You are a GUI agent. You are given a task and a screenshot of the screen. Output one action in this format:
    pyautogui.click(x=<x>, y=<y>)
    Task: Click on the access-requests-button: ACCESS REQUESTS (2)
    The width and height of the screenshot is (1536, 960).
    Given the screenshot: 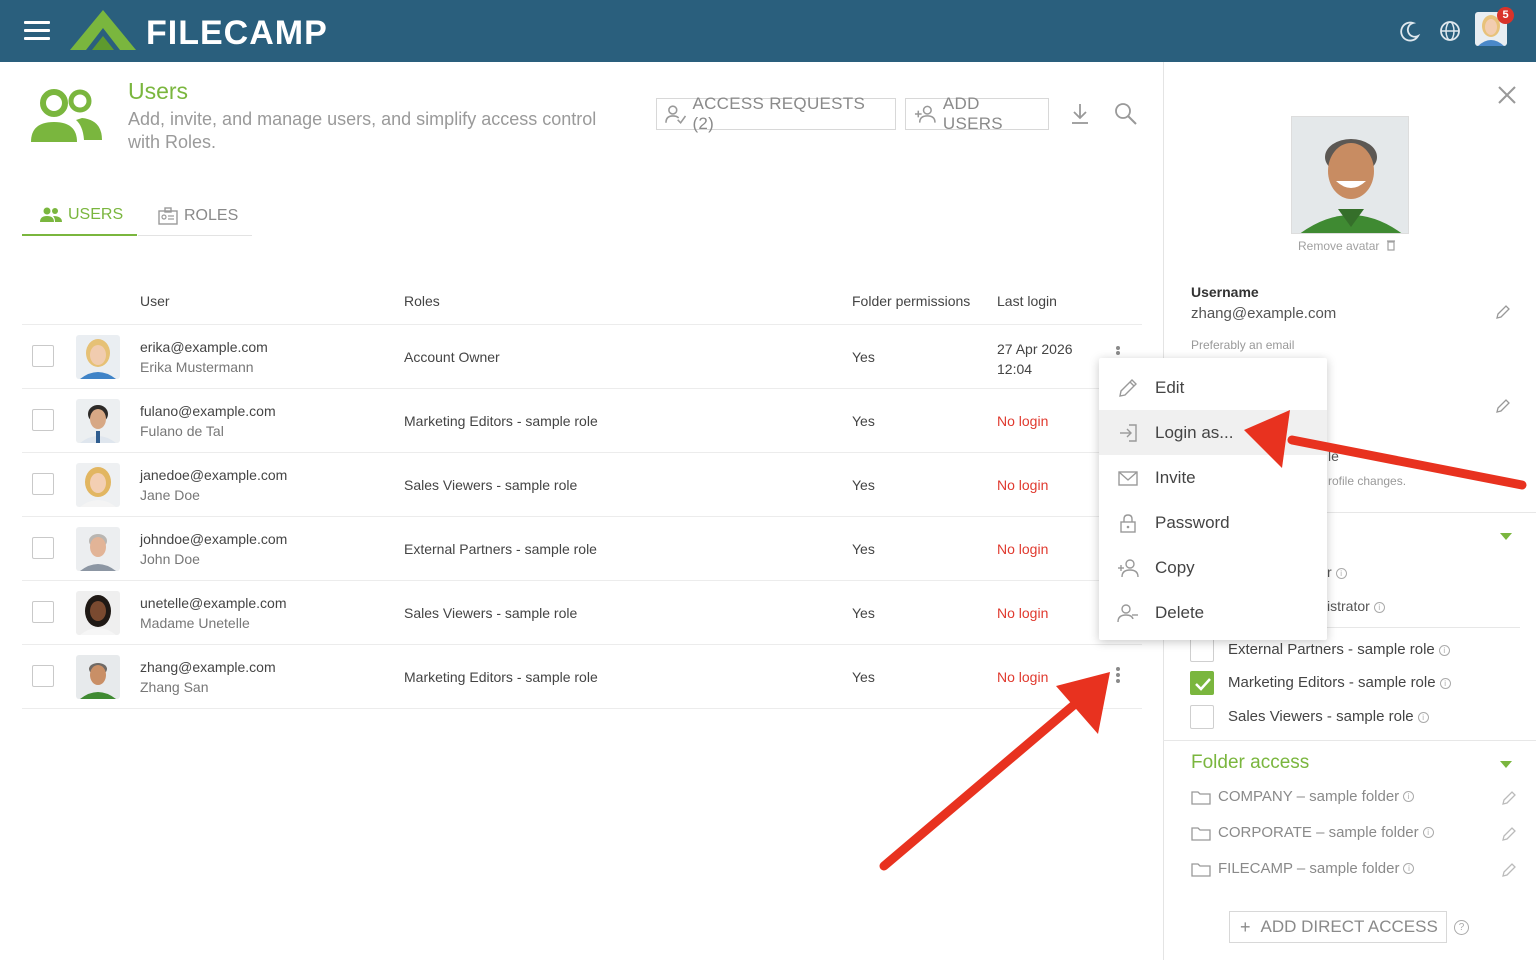 What is the action you would take?
    pyautogui.click(x=776, y=113)
    